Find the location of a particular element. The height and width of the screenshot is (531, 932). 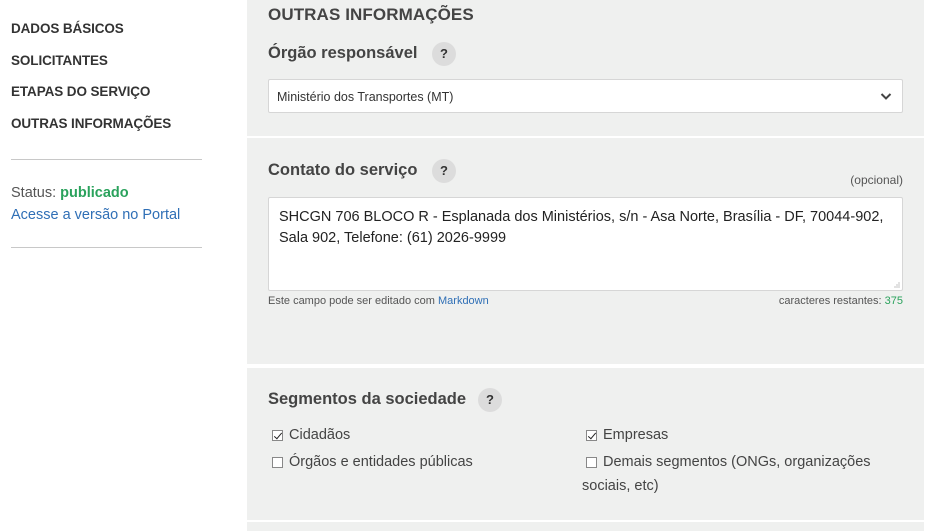

optional-label: (opcional) is located at coordinates (876, 180).